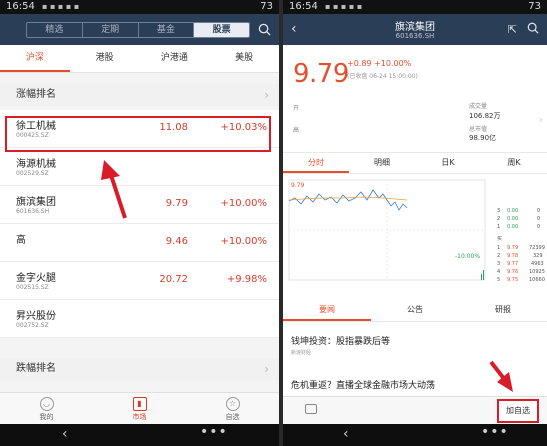 This screenshot has height=446, width=547. I want to click on chart-icon: ▮, so click(139, 404).